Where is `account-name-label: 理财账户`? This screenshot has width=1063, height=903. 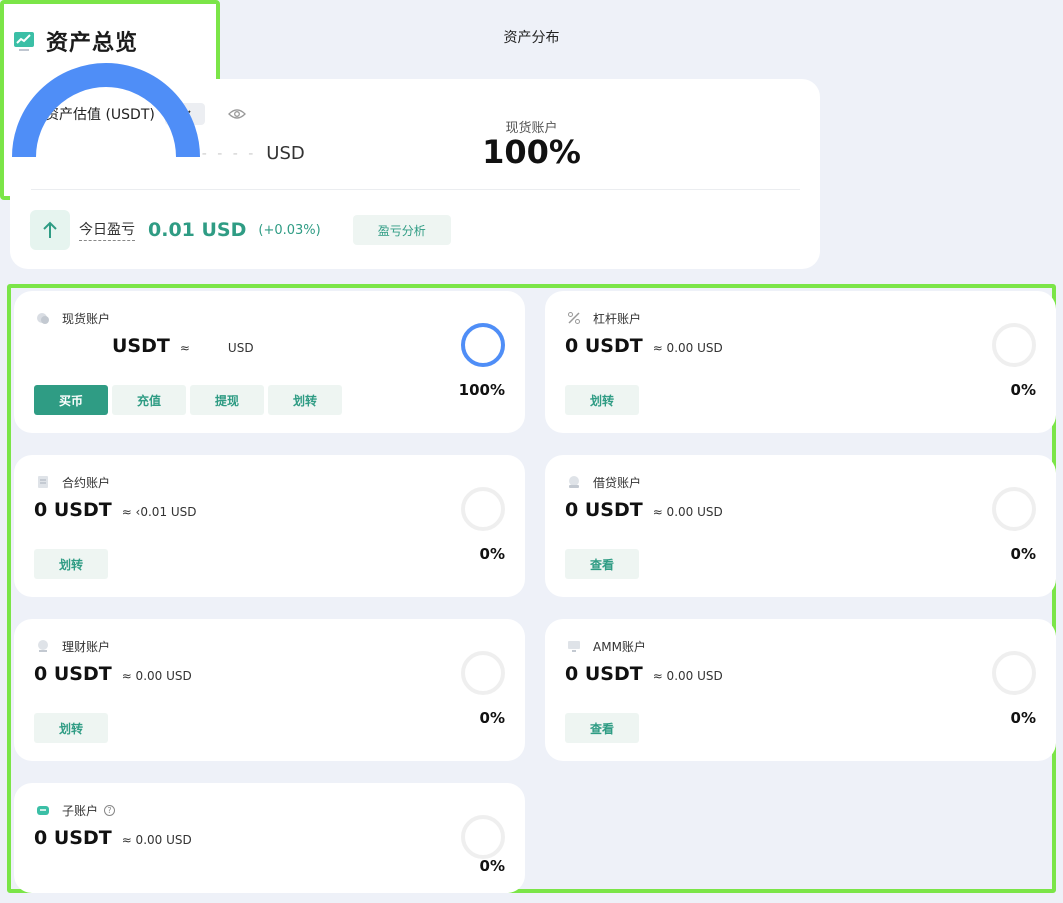 account-name-label: 理财账户 is located at coordinates (86, 647).